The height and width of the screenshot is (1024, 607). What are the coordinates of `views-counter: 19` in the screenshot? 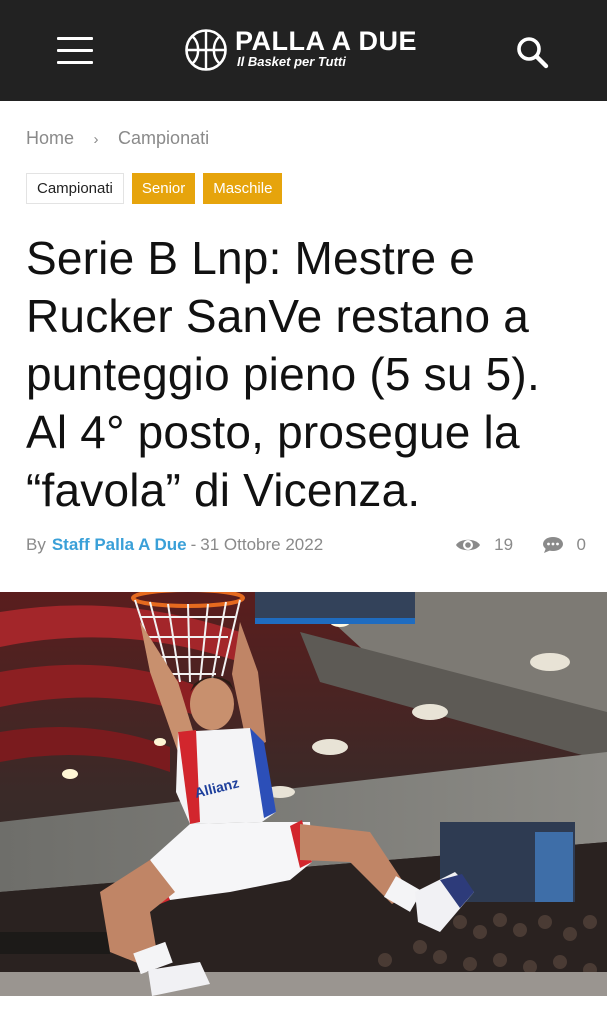 It's located at (484, 545).